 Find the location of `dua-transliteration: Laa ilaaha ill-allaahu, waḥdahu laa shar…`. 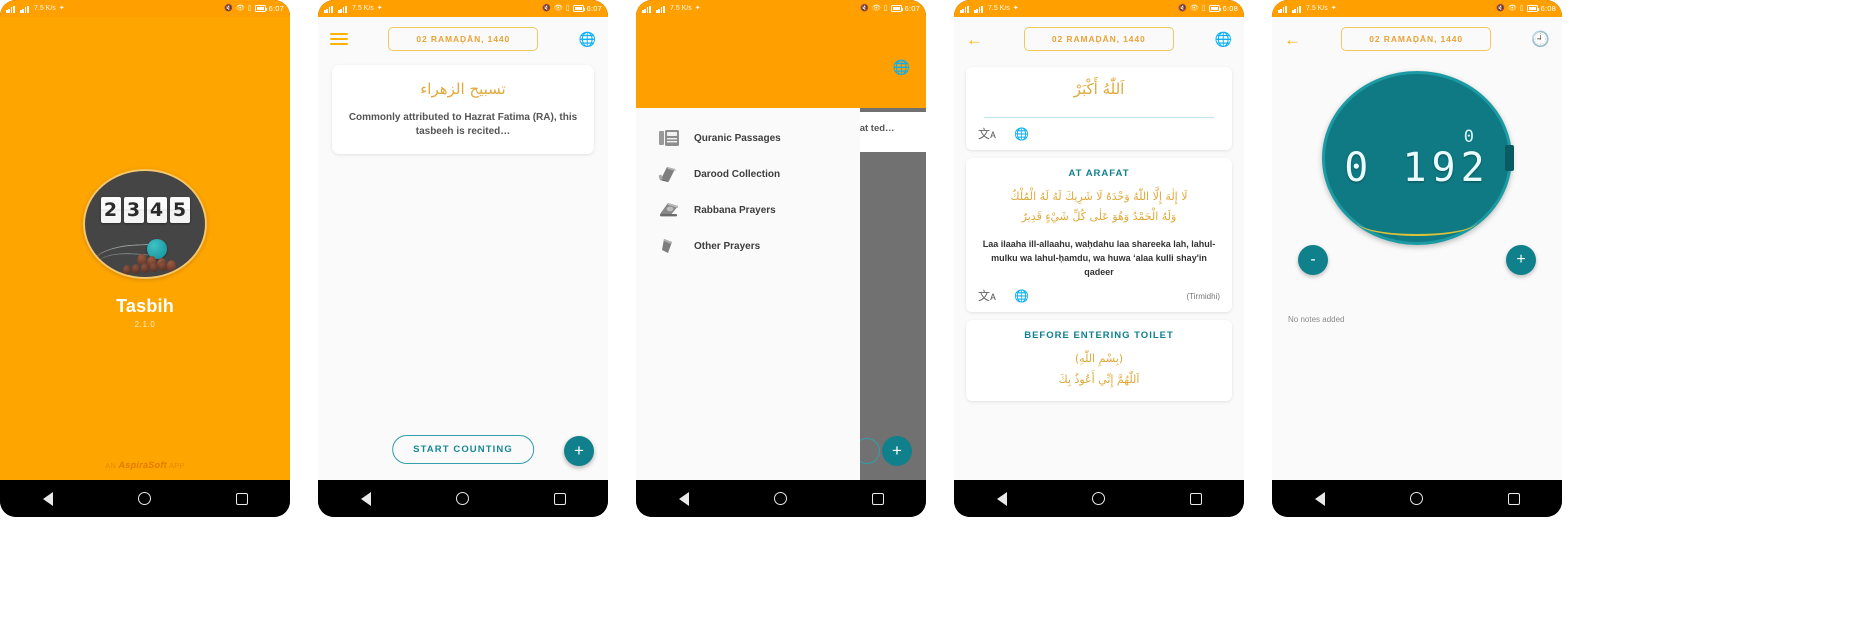

dua-transliteration: Laa ilaaha ill-allaahu, waḥdahu laa shar… is located at coordinates (1099, 258).